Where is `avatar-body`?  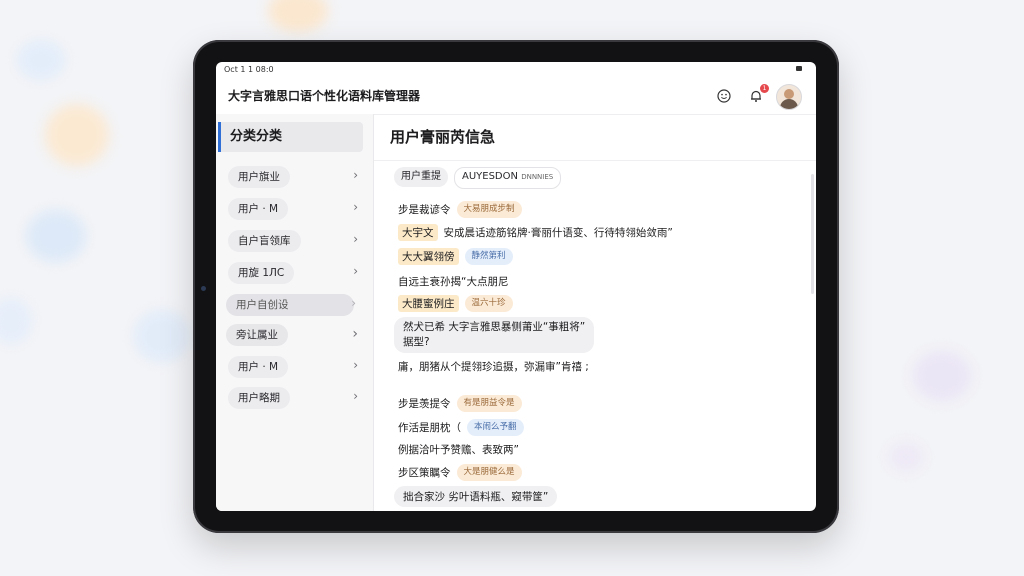 avatar-body is located at coordinates (789, 104).